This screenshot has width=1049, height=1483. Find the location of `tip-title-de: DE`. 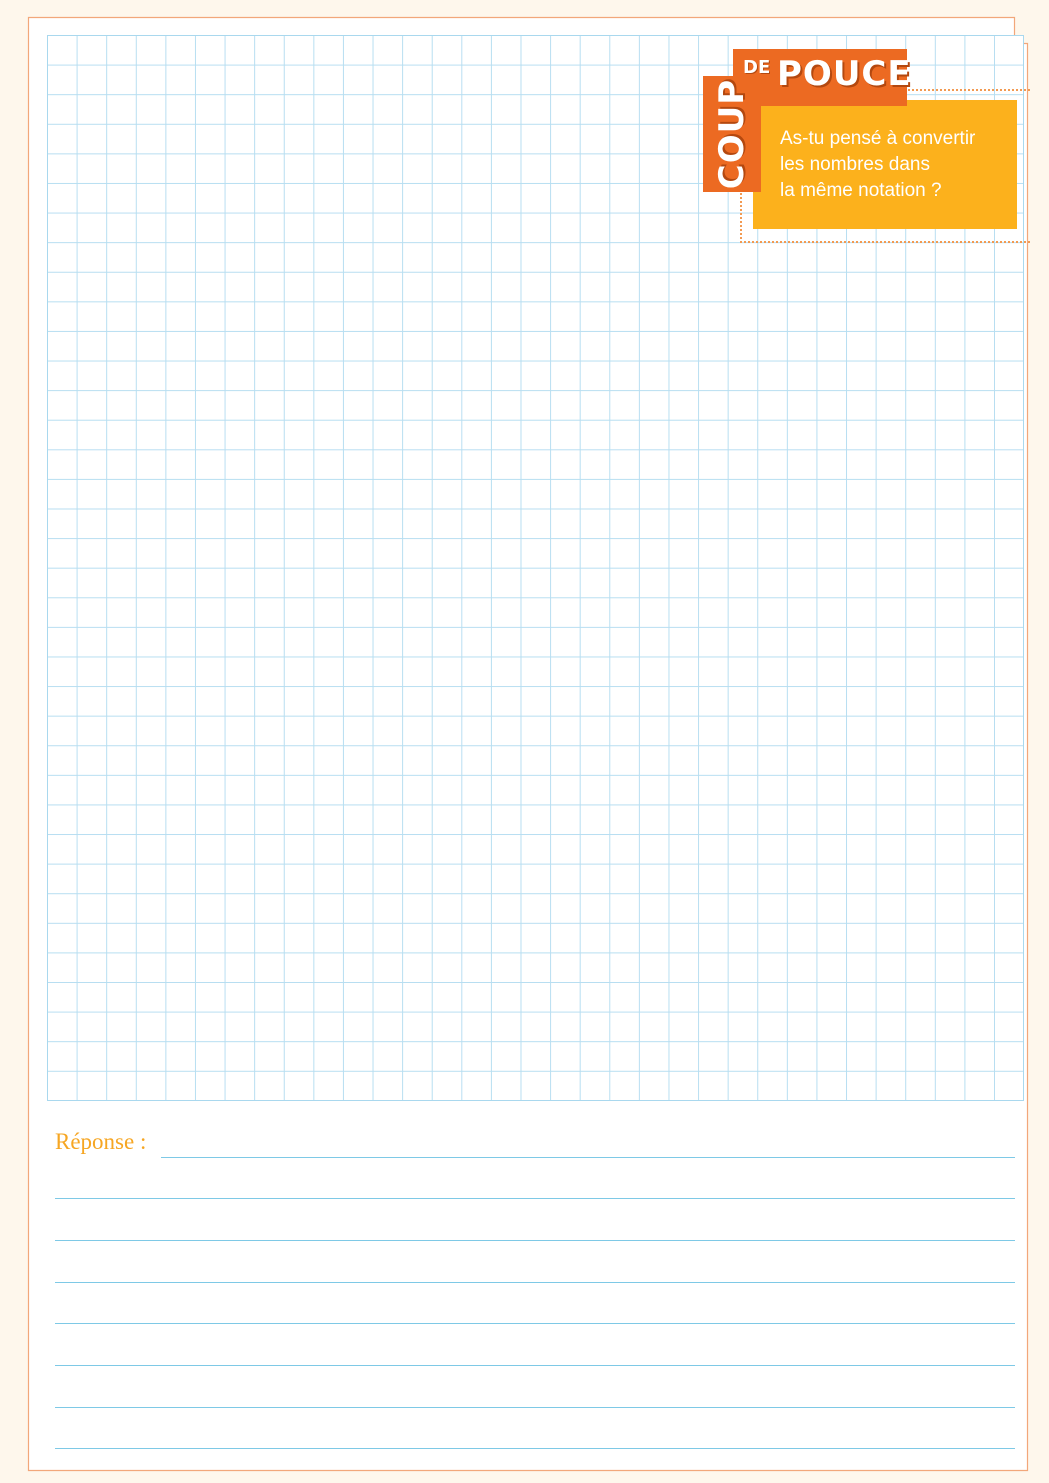

tip-title-de: DE is located at coordinates (757, 67).